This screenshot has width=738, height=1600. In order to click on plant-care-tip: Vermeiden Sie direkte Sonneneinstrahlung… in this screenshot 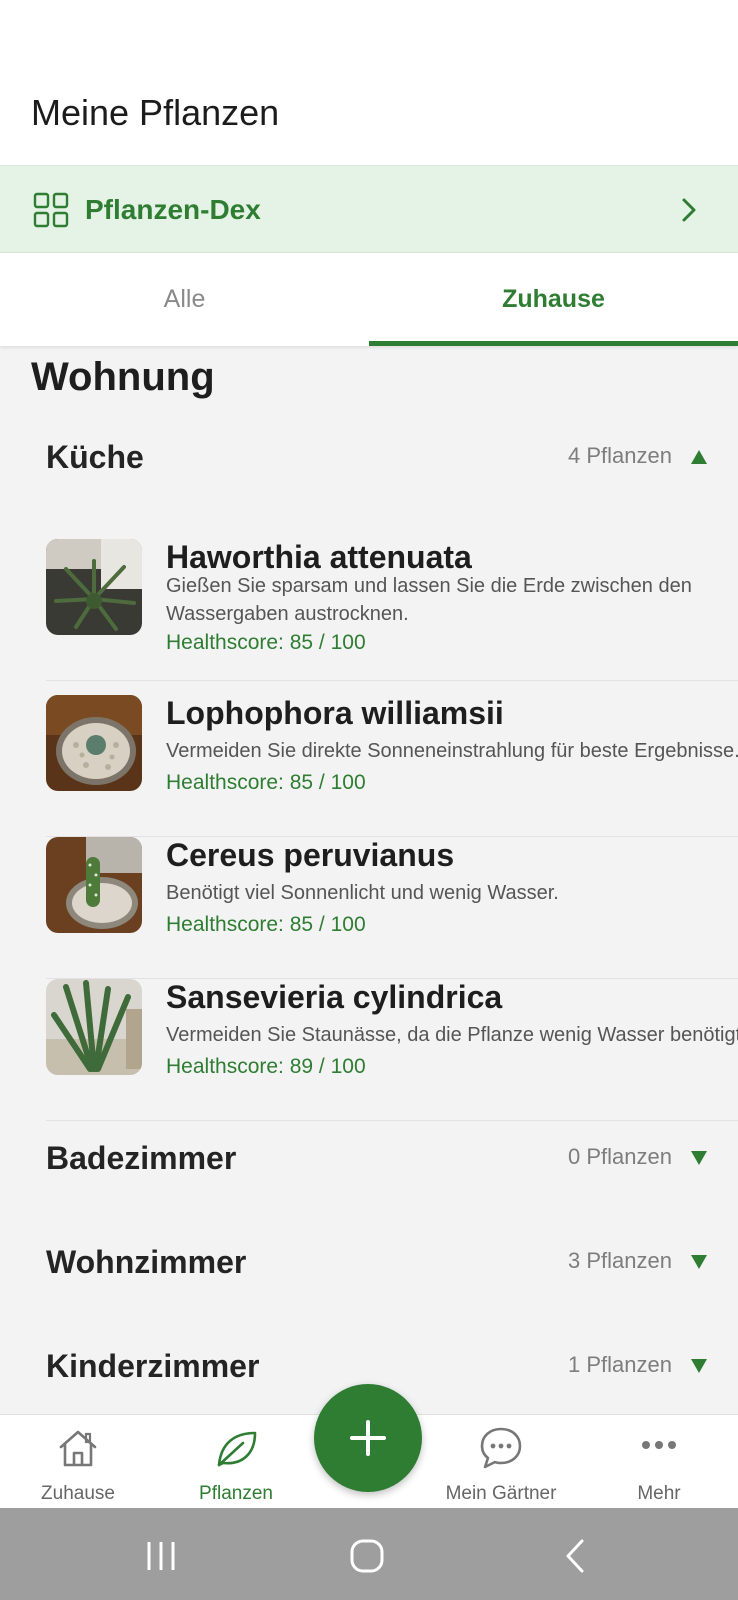, I will do `click(452, 751)`.